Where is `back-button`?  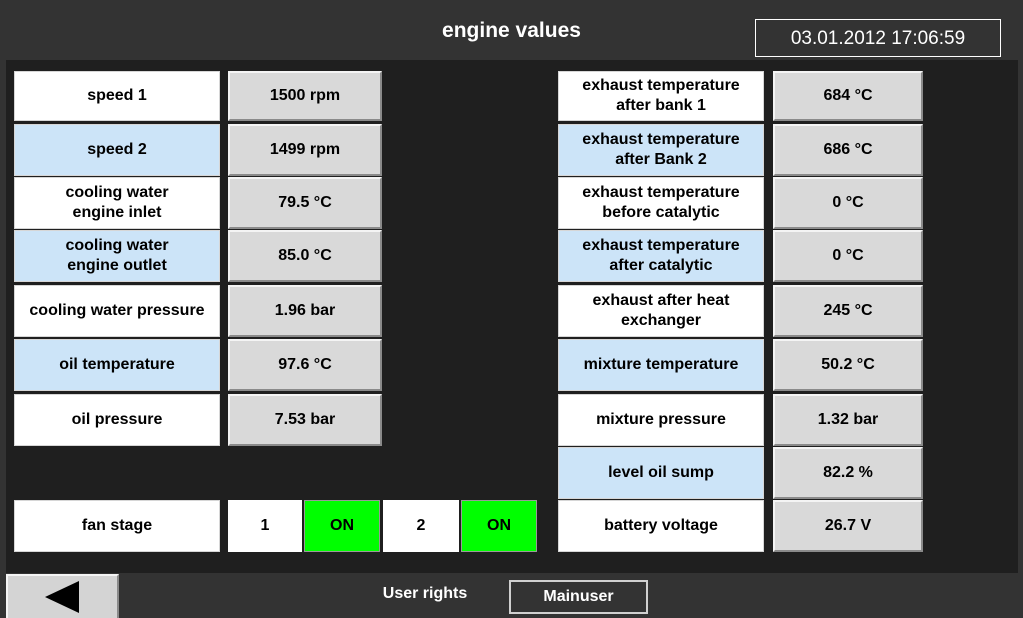
back-button is located at coordinates (62, 596).